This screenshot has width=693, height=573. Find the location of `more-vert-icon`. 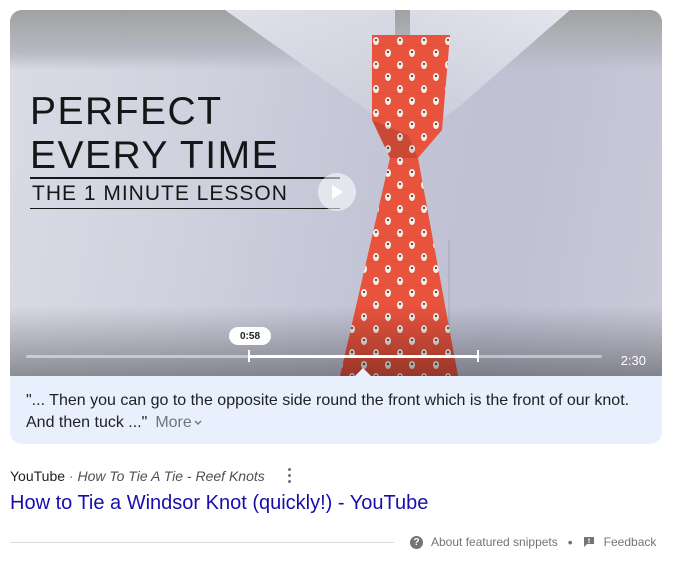

more-vert-icon is located at coordinates (289, 475).